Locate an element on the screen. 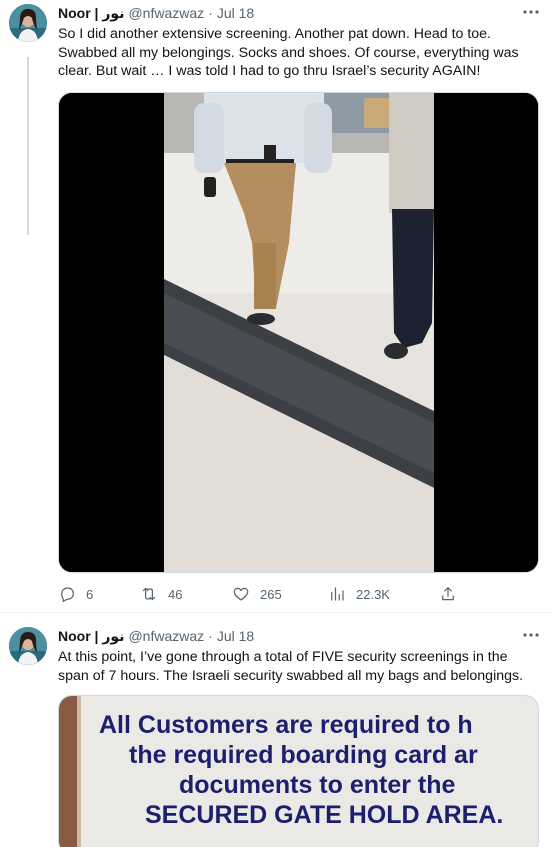  reply-count: 6 is located at coordinates (90, 594).